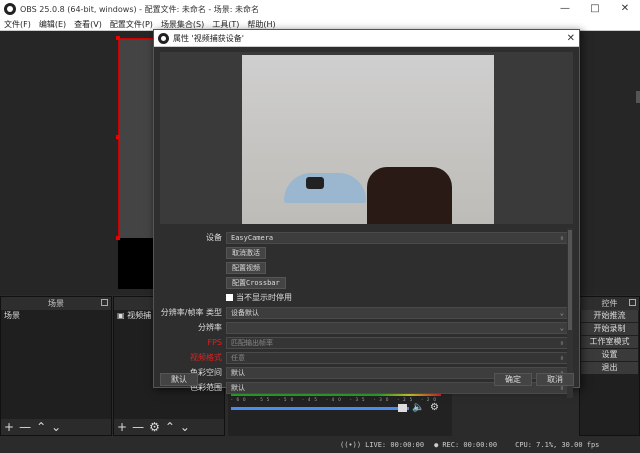 This screenshot has width=640, height=453. Describe the element at coordinates (470, 445) in the screenshot. I see `rec-status: REC: 00:00:00` at that location.